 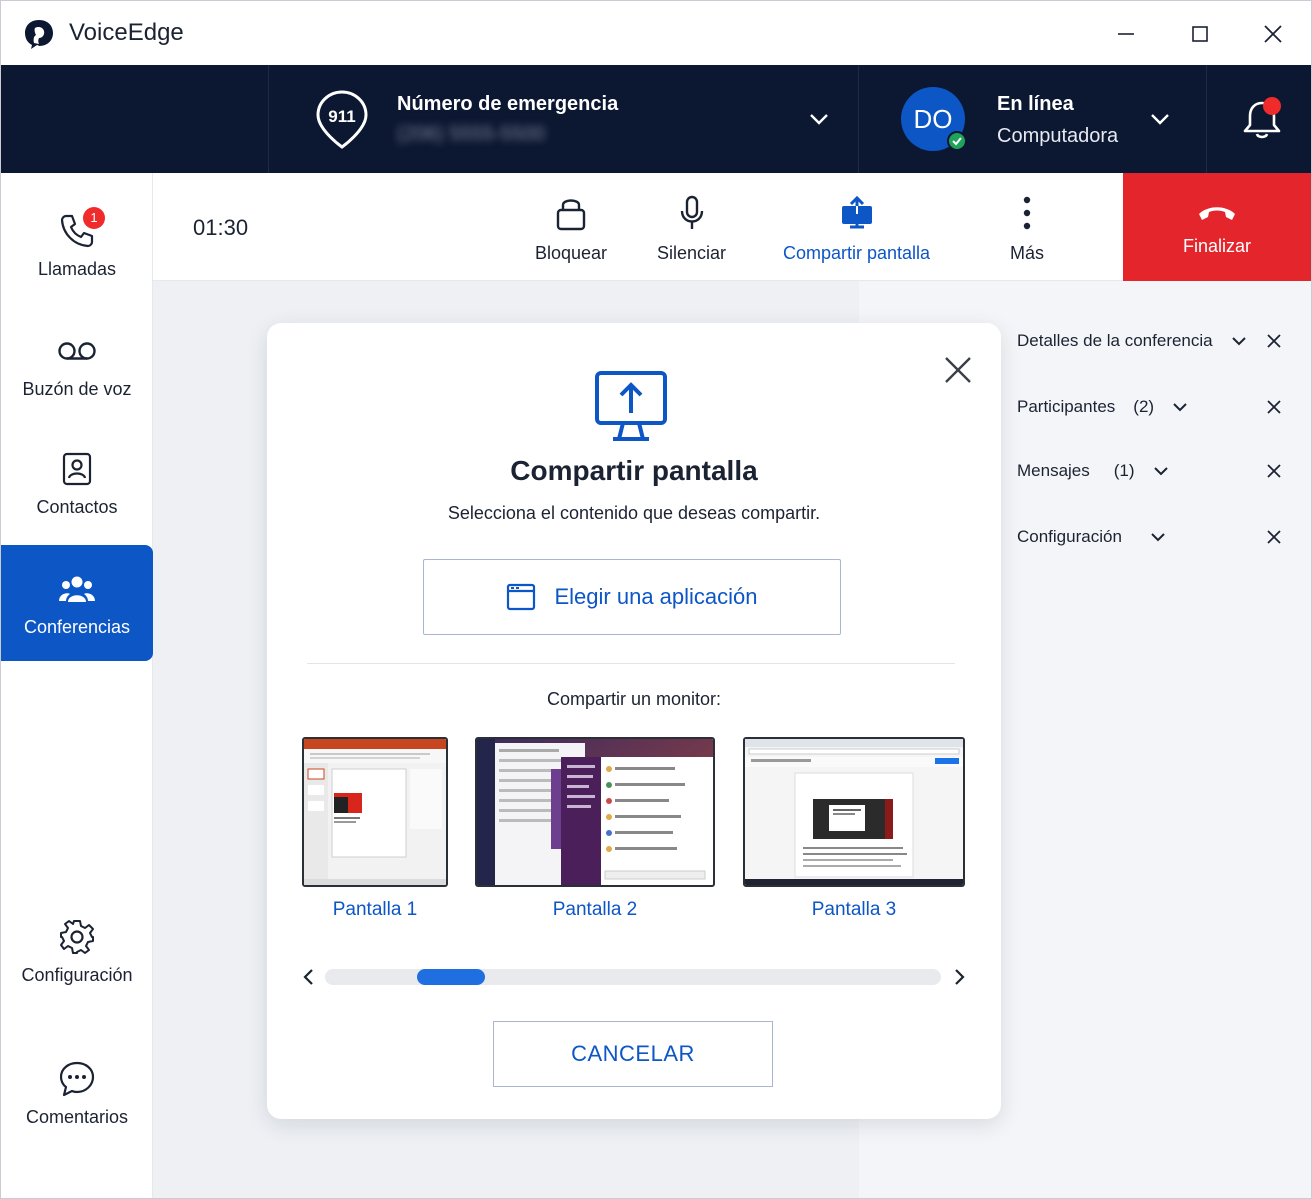 I want to click on calls-badge: 1, so click(x=94, y=217).